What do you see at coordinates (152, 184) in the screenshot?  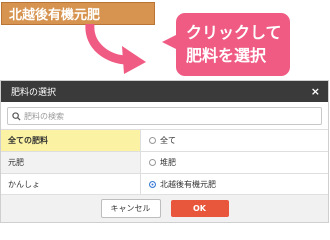 I see `radio-selected-icon` at bounding box center [152, 184].